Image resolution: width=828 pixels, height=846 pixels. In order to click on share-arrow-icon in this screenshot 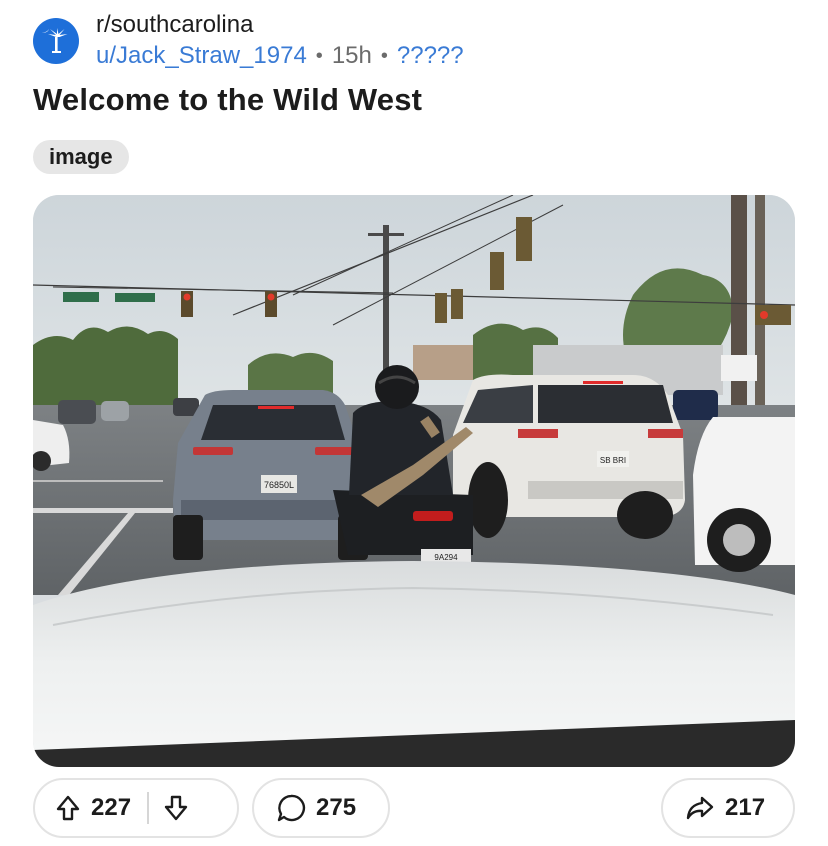, I will do `click(700, 808)`.